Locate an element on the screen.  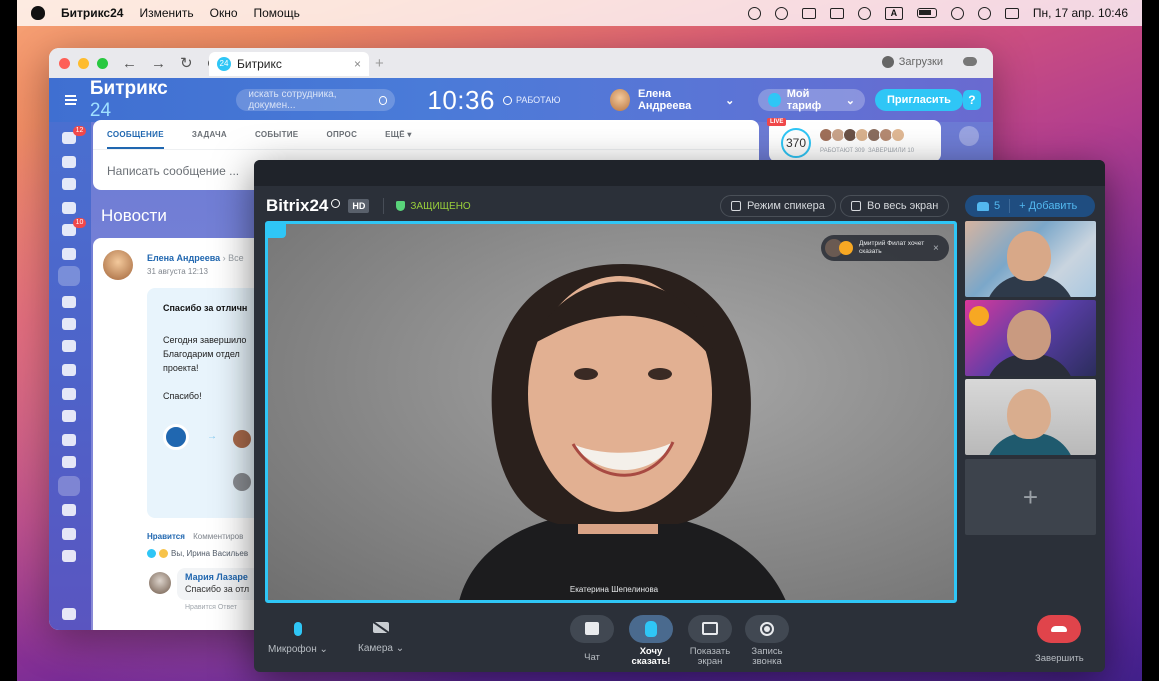
rail-sites-icon is located at coordinates (69, 254).